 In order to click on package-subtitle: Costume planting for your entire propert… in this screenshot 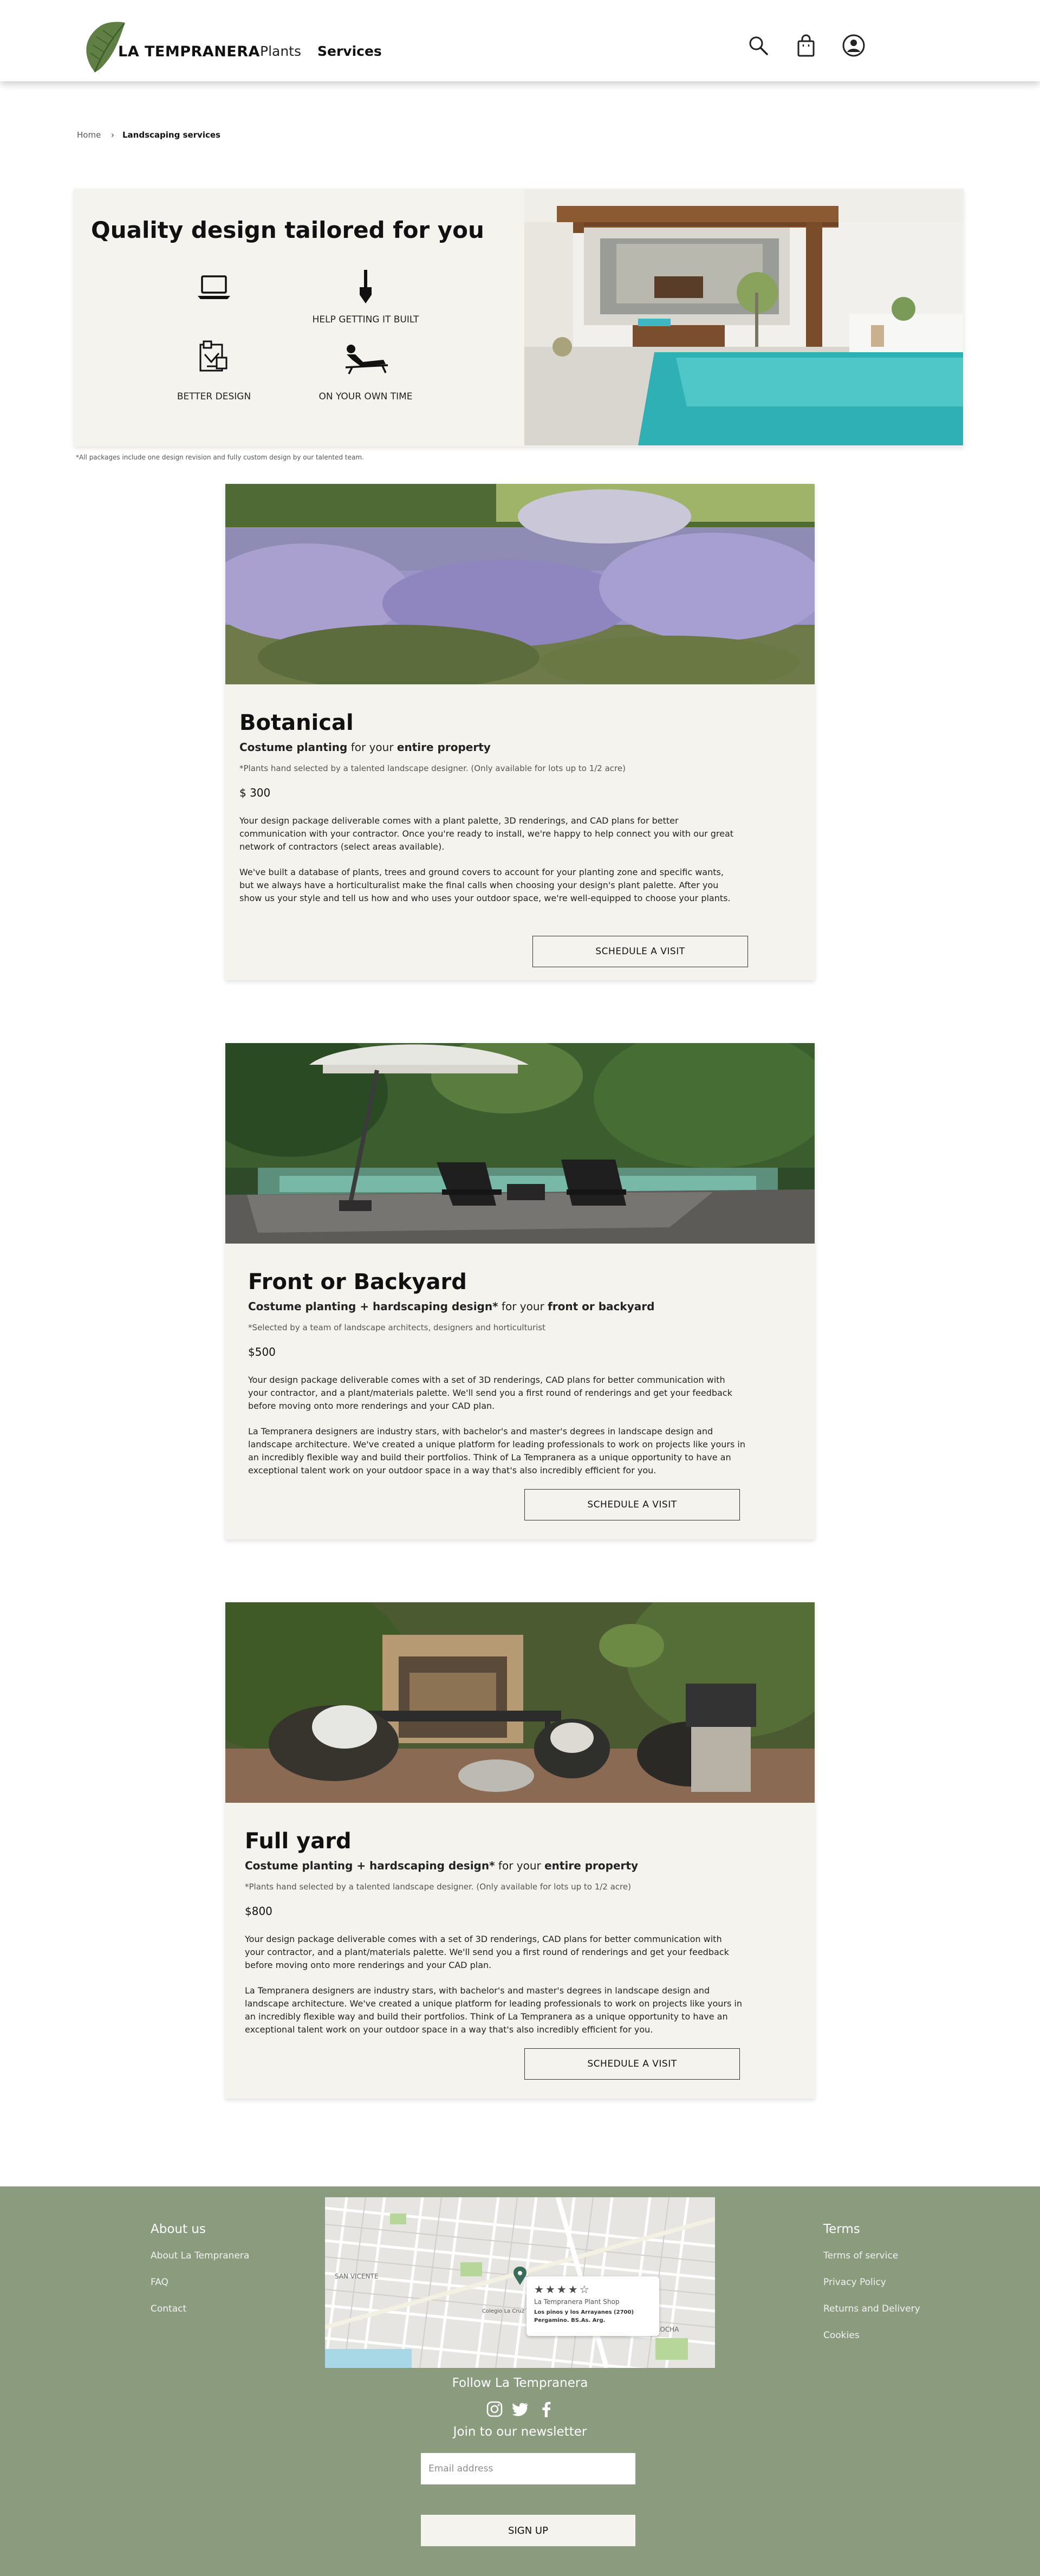, I will do `click(365, 747)`.